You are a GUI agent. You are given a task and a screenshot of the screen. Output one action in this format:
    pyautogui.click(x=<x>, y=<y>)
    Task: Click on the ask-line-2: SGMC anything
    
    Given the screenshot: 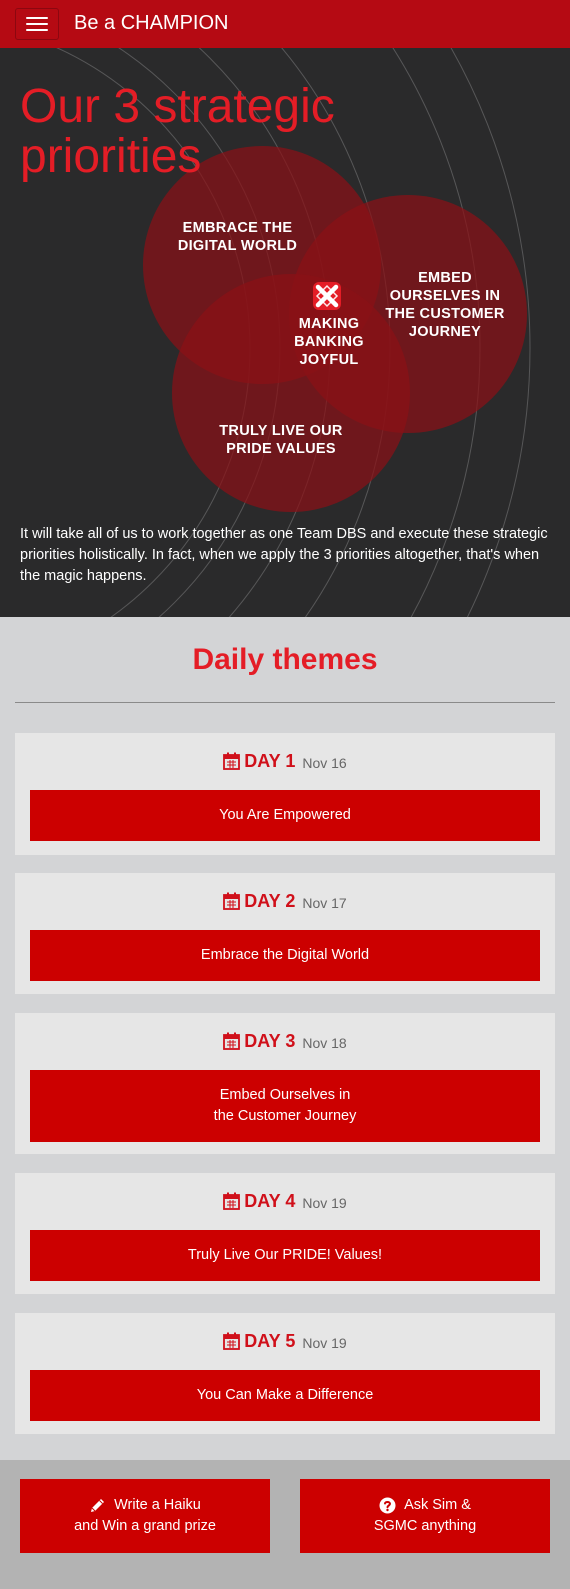 What is the action you would take?
    pyautogui.click(x=425, y=1526)
    